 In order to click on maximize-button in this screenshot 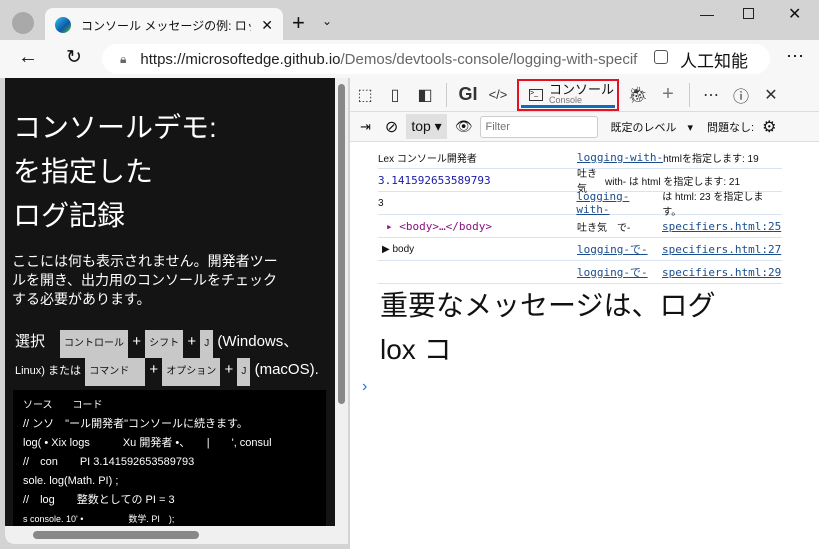, I will do `click(748, 13)`.